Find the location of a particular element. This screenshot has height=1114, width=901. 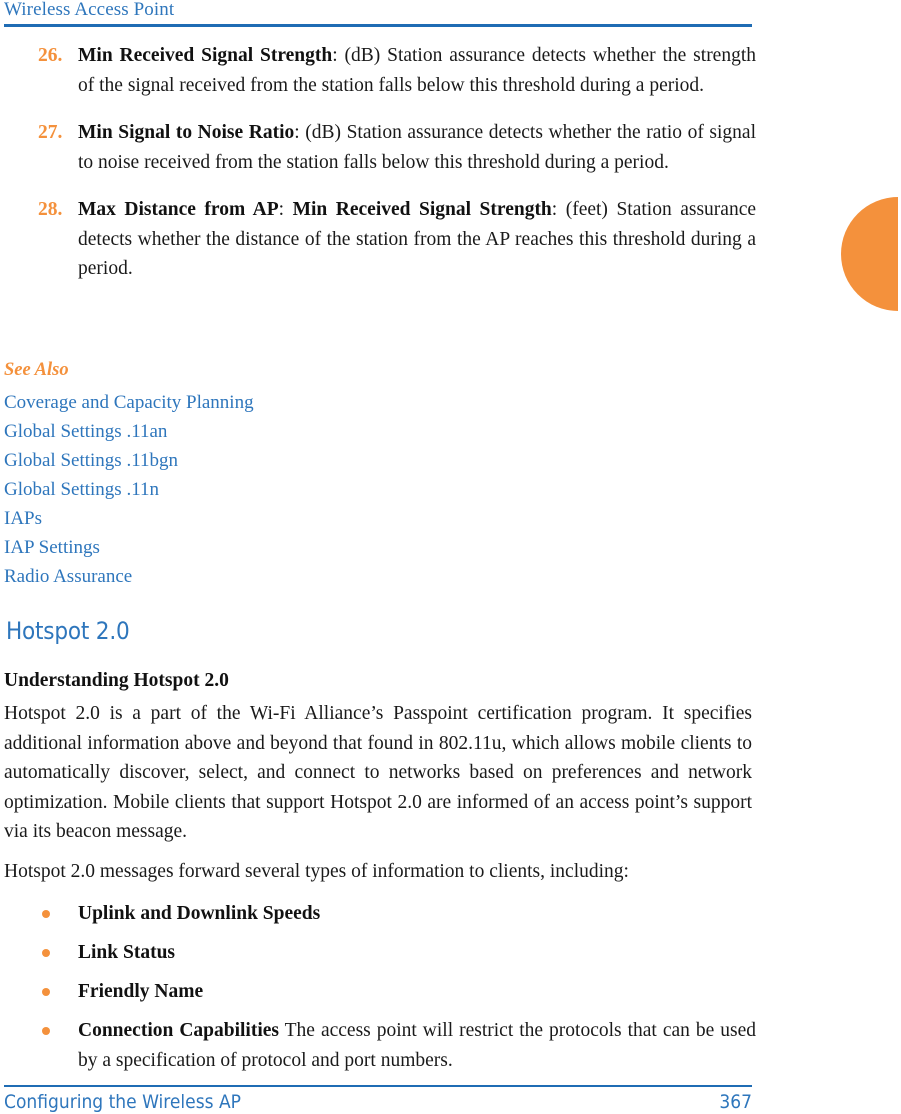

see-also-link-iaps: IAPs is located at coordinates (374, 518).